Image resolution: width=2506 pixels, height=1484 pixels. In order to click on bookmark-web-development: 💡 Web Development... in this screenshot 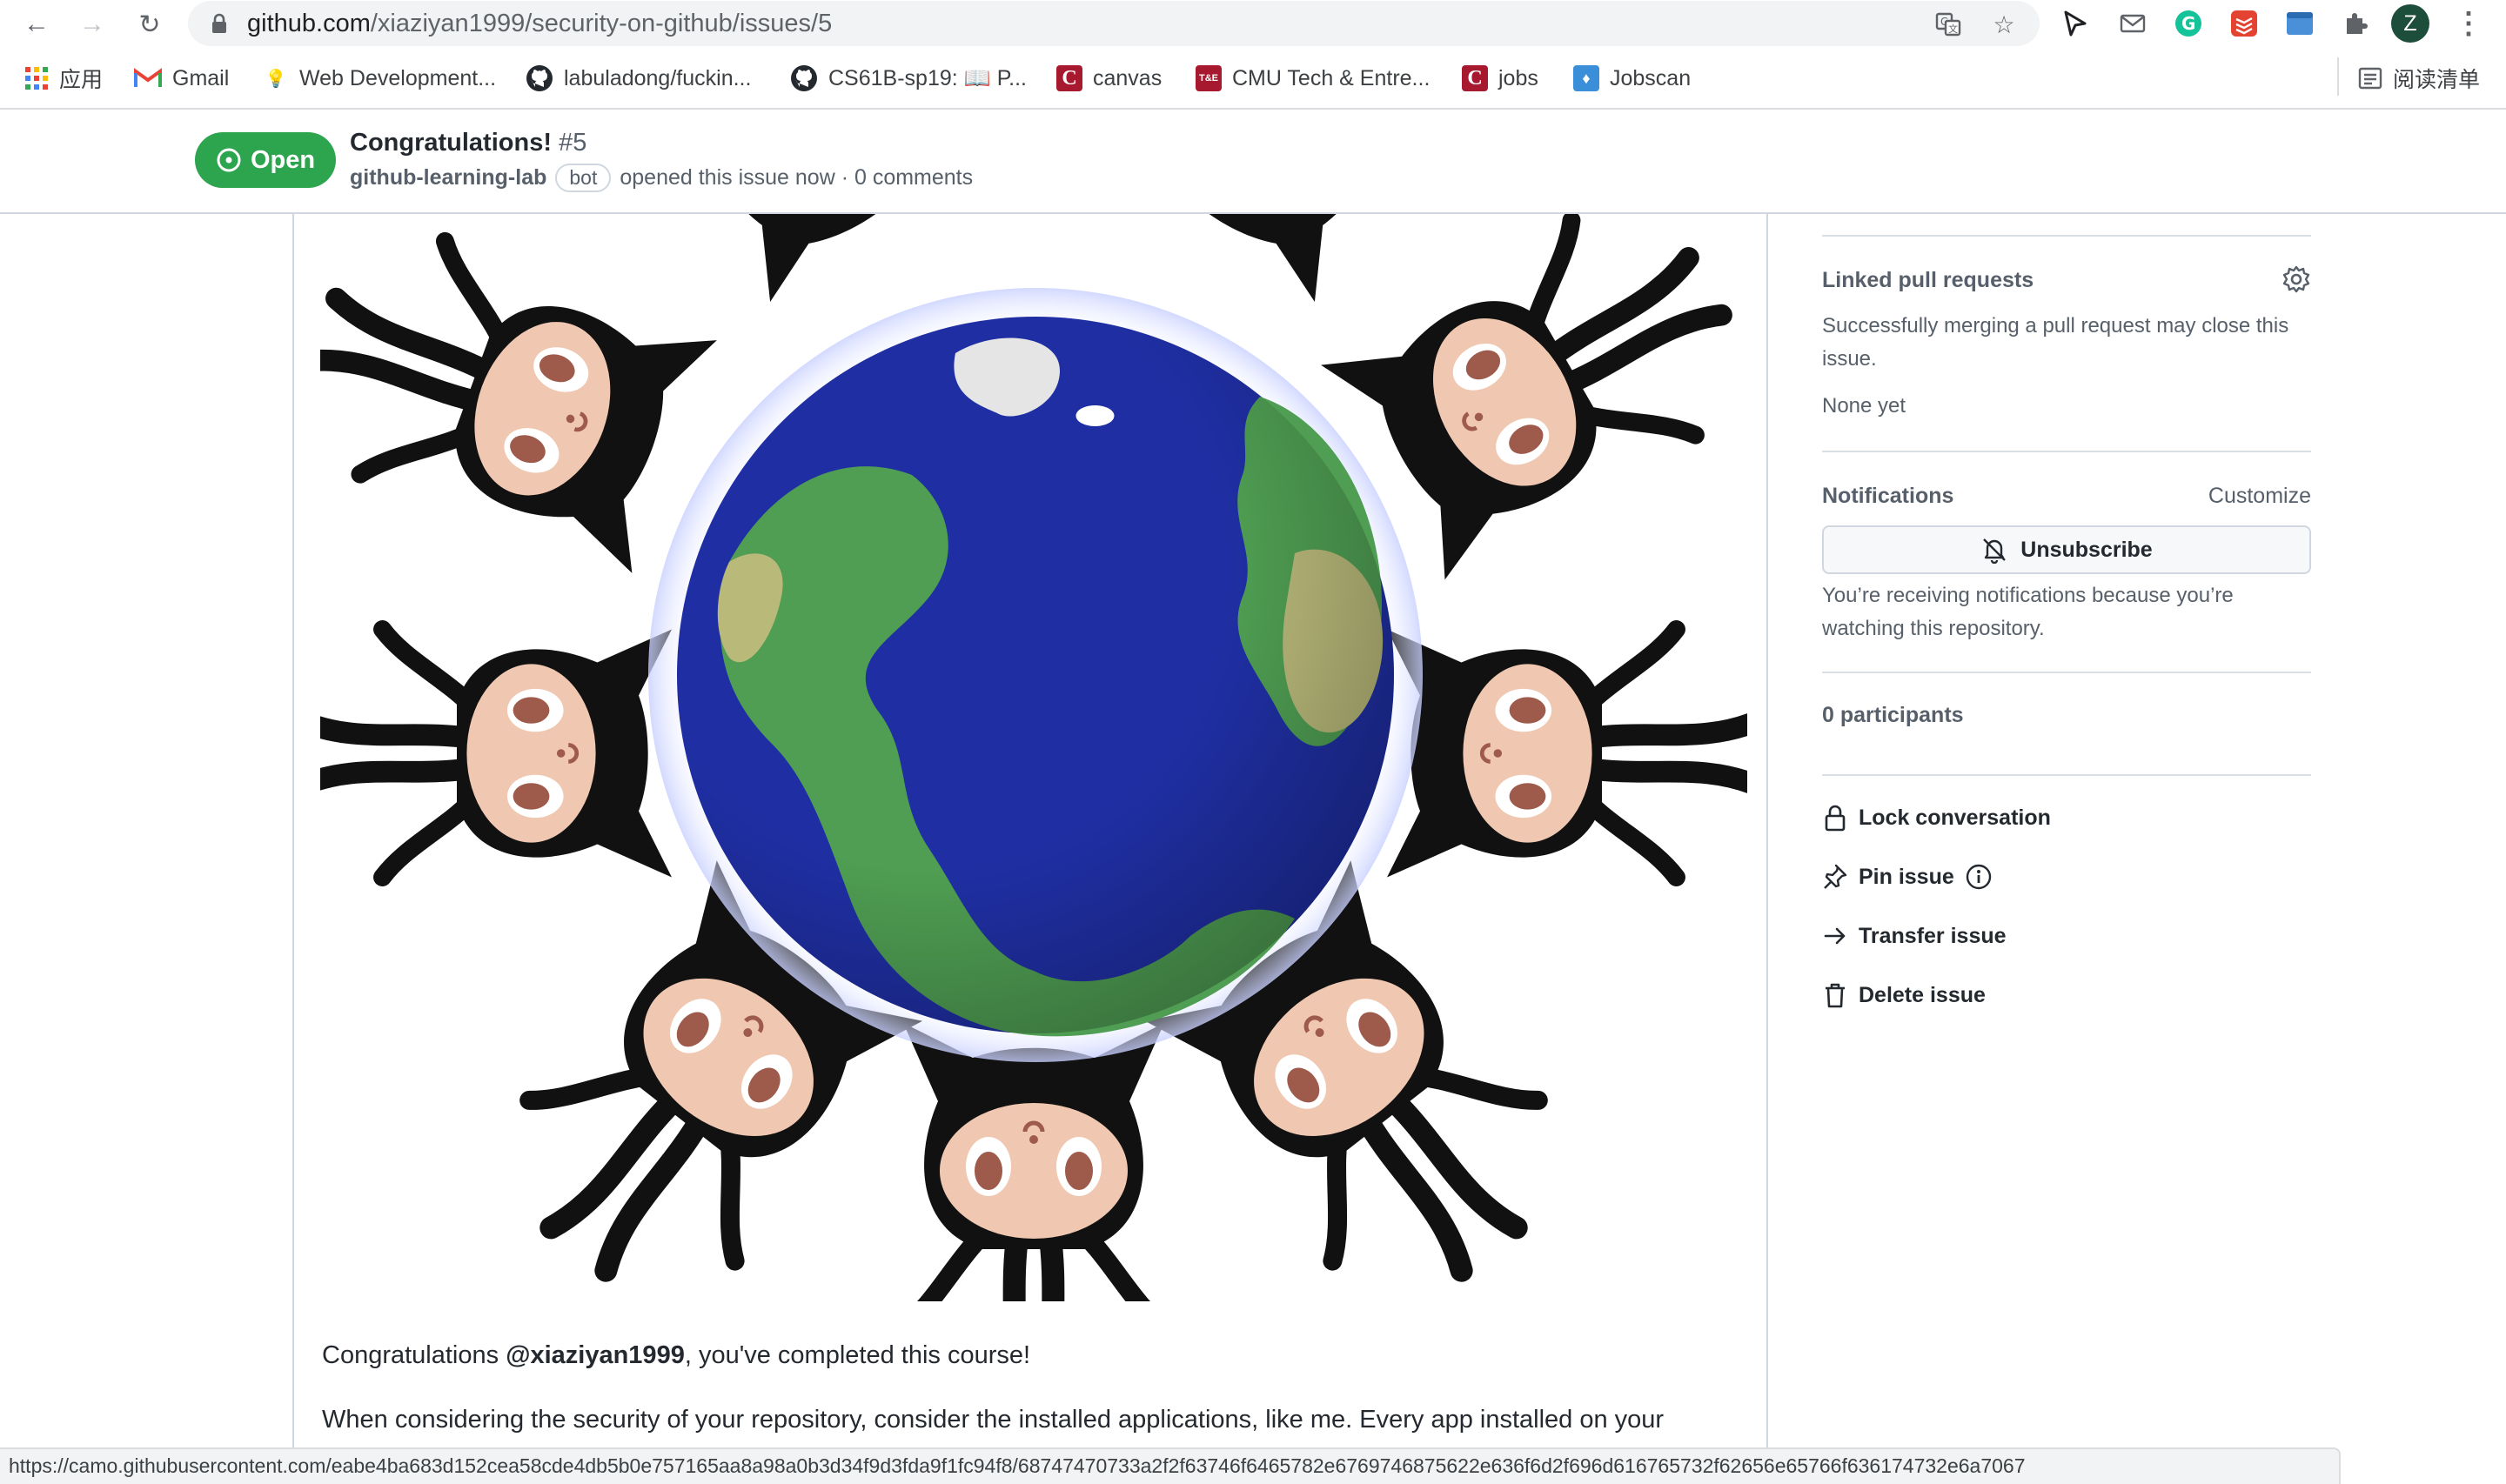, I will do `click(379, 78)`.